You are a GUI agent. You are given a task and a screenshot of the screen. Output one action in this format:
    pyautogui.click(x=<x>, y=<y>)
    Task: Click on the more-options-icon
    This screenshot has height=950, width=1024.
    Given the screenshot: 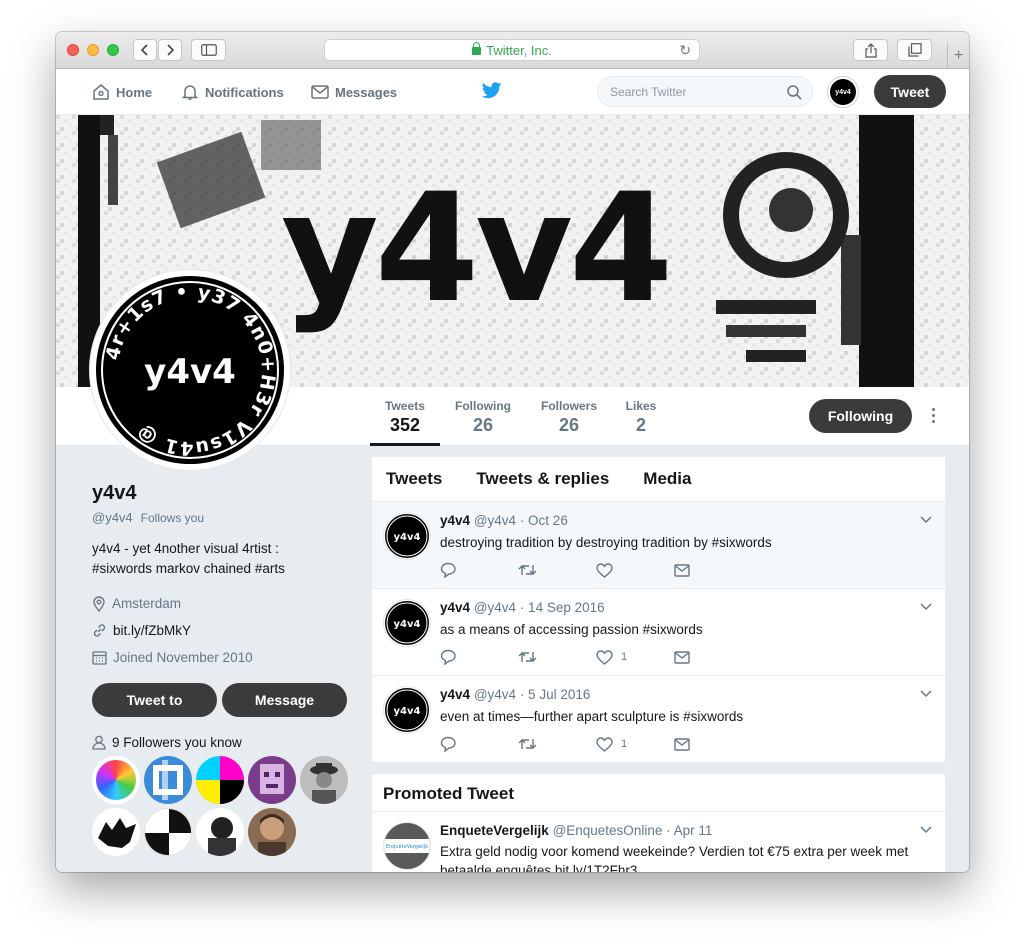 What is the action you would take?
    pyautogui.click(x=933, y=415)
    